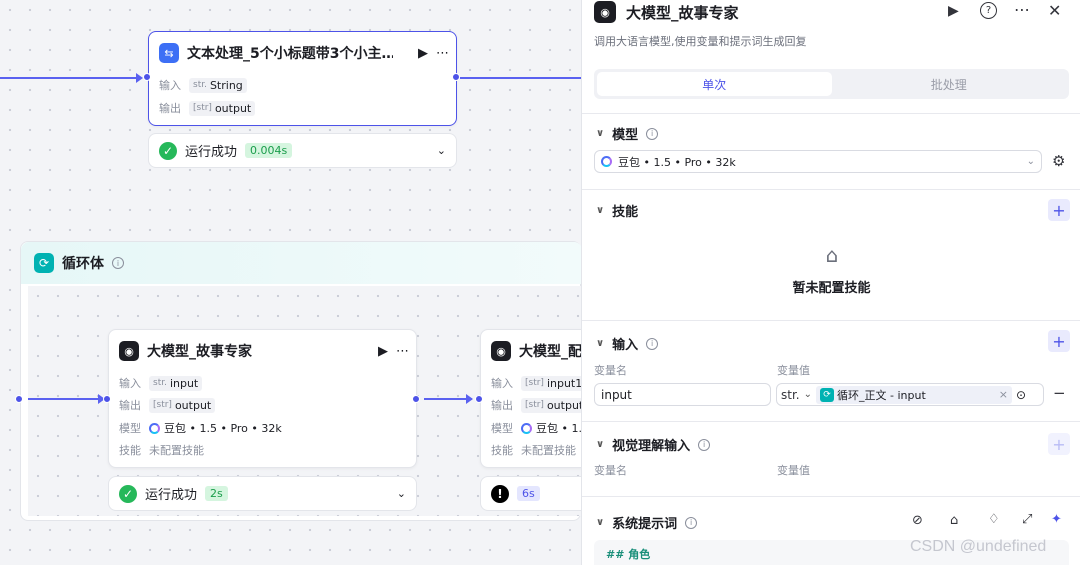 This screenshot has width=1080, height=565. What do you see at coordinates (628, 554) in the screenshot?
I see `prompt-first-line: ## 角色` at bounding box center [628, 554].